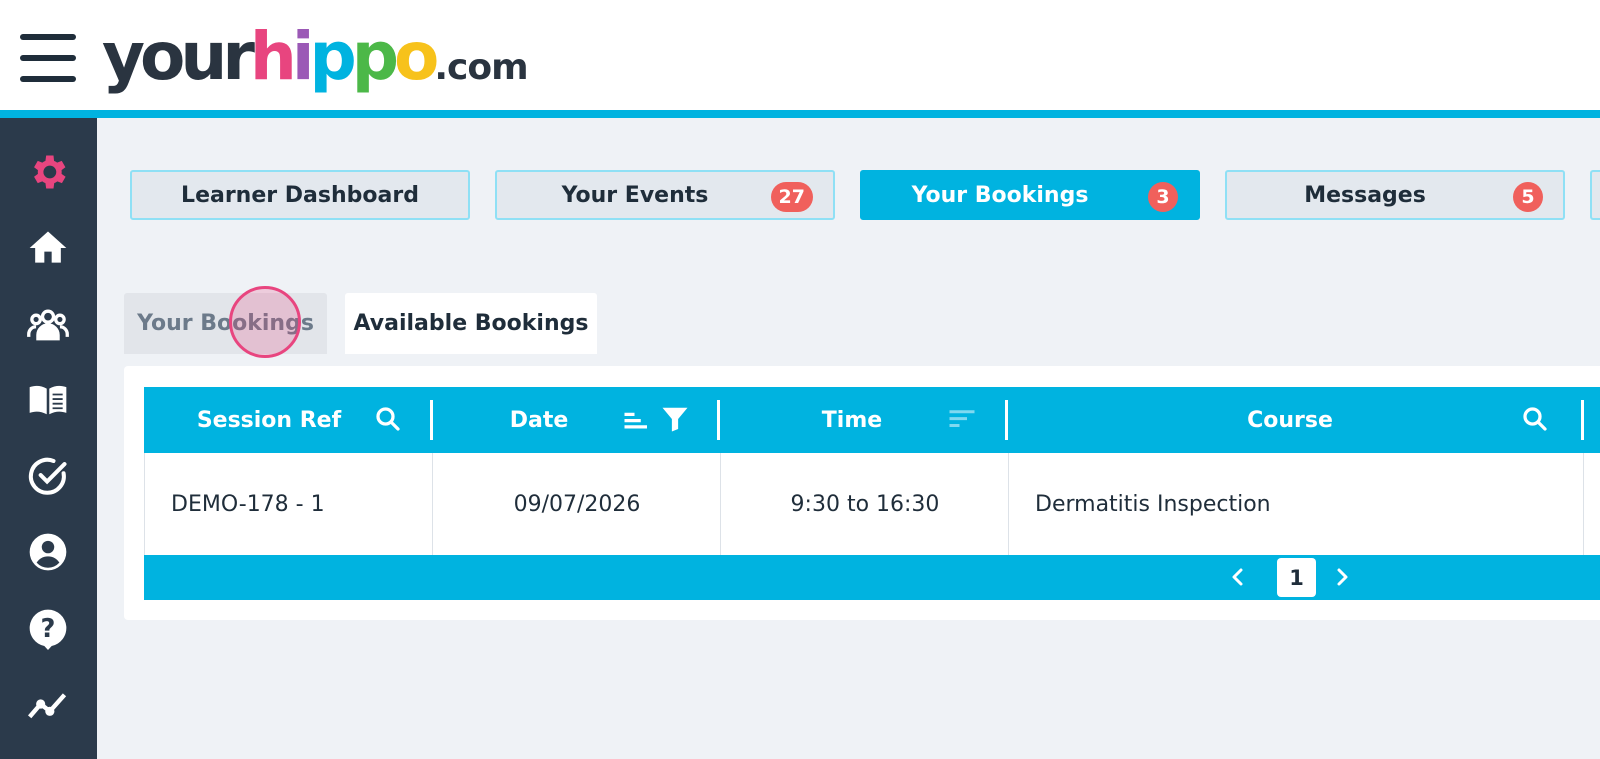  Describe the element at coordinates (48, 172) in the screenshot. I see `gear-icon` at that location.